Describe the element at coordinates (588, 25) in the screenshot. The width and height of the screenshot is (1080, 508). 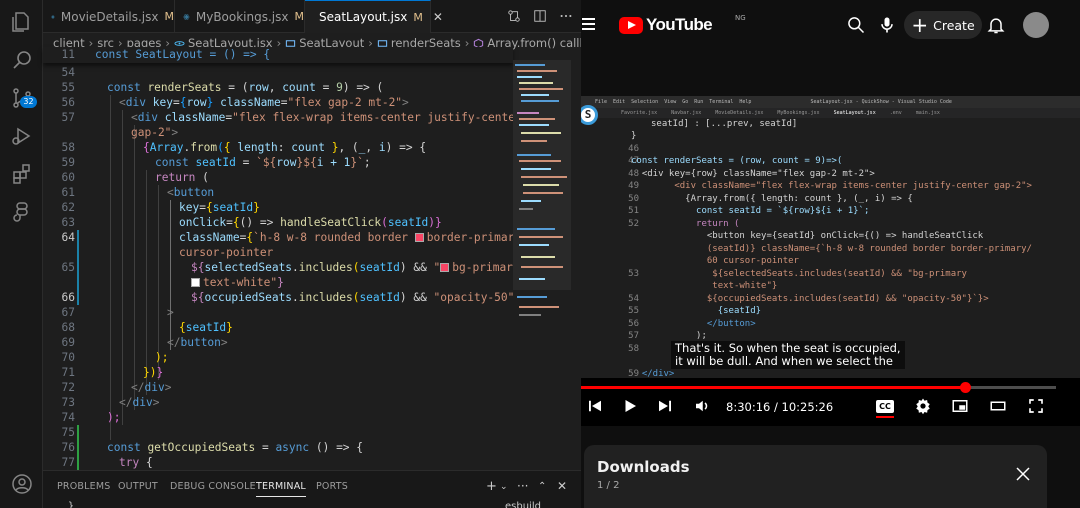
I see `menu-icon` at that location.